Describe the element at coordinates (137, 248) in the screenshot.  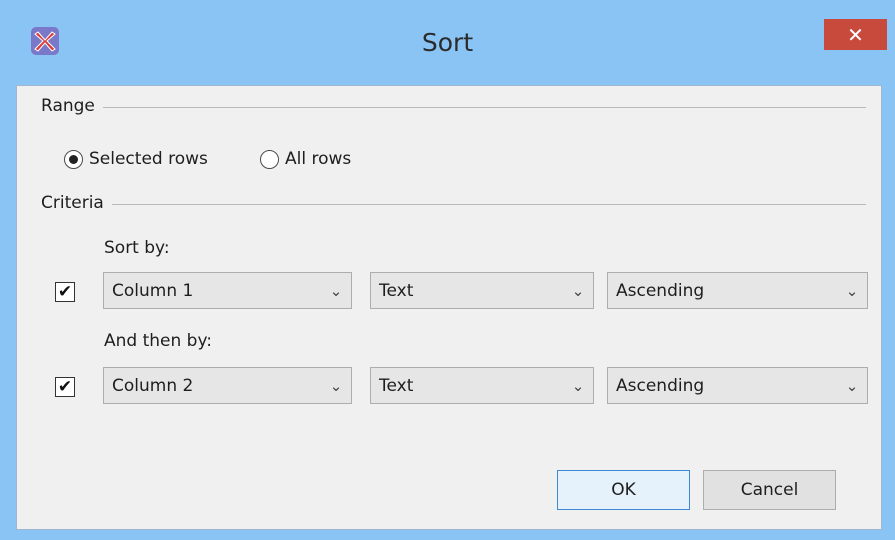
I see `sort-by-label: Sort by:` at that location.